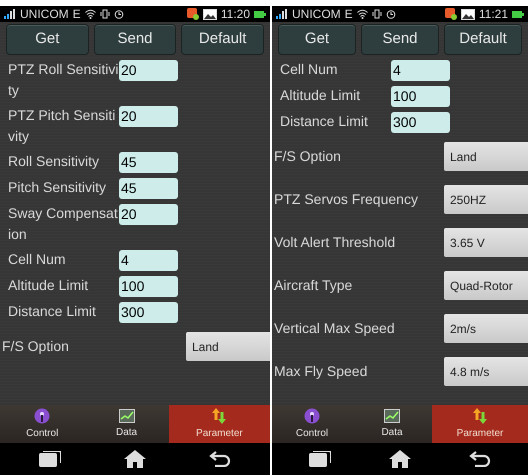 Image resolution: width=528 pixels, height=475 pixels. What do you see at coordinates (486, 285) in the screenshot?
I see `dropdown-field: Quad-Rotor` at bounding box center [486, 285].